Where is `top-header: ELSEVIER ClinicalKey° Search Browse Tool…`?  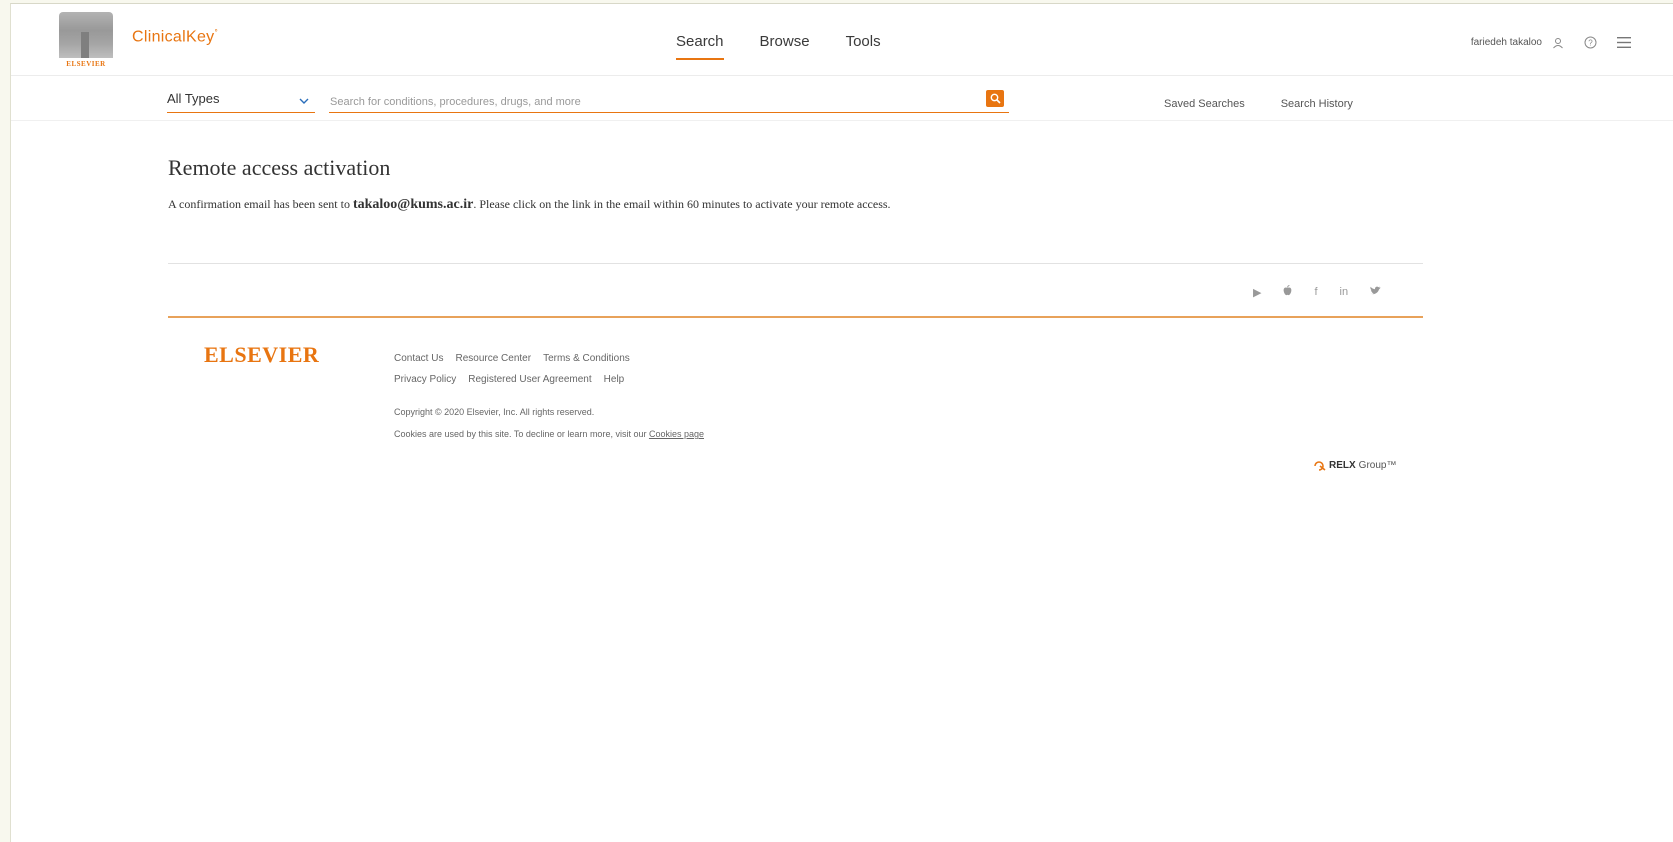
top-header: ELSEVIER ClinicalKey° Search Browse Tool… is located at coordinates (842, 40).